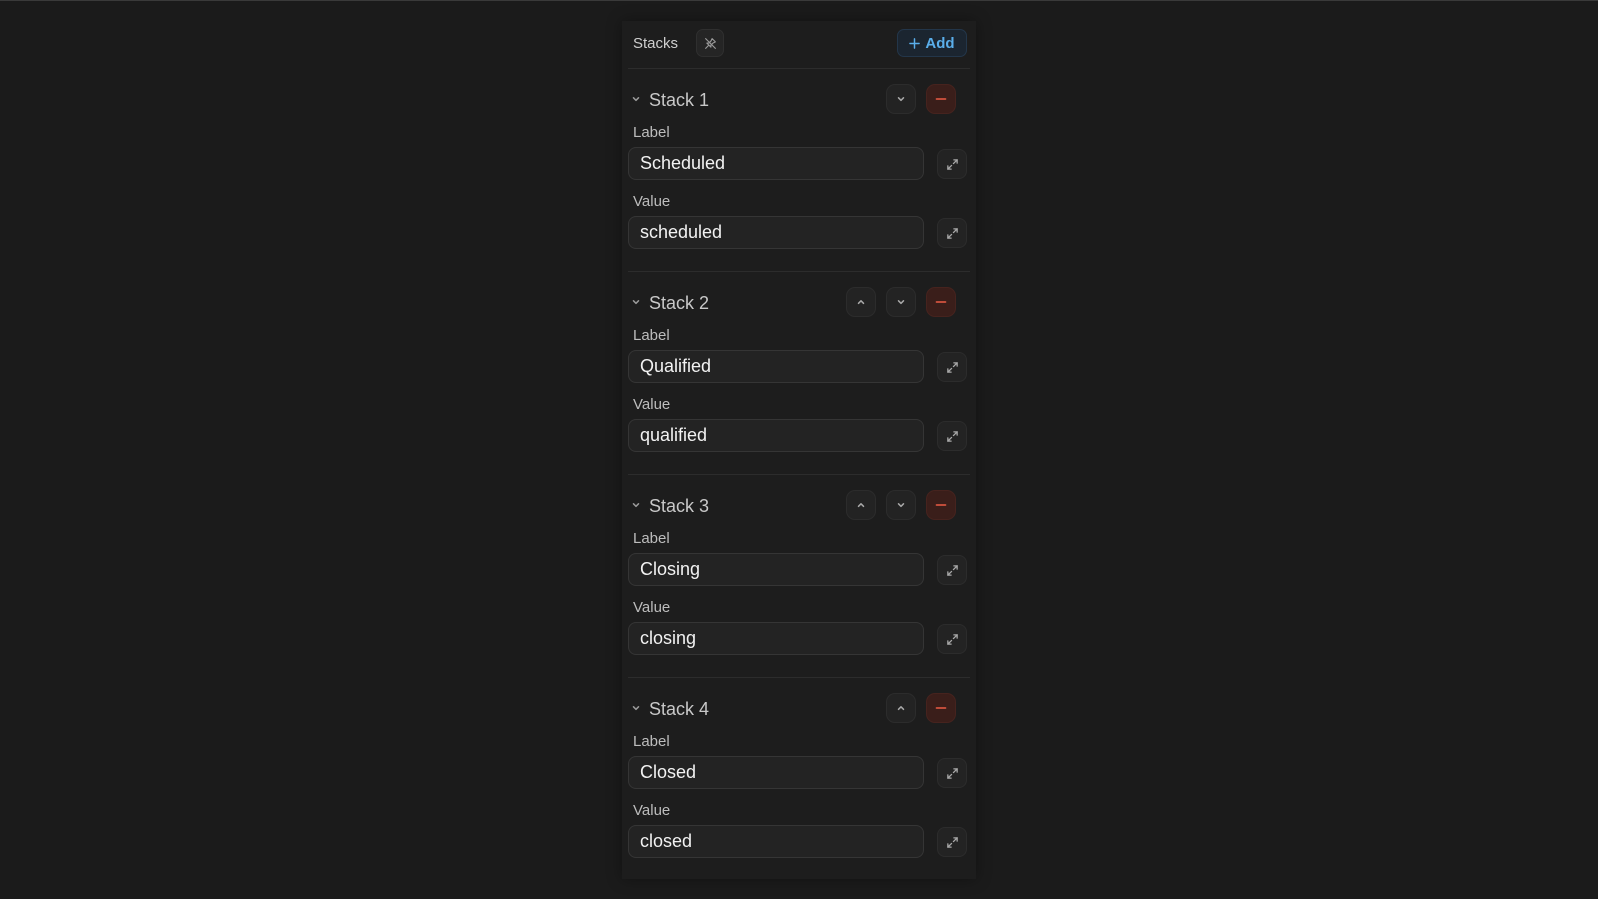 The width and height of the screenshot is (1598, 899). I want to click on stack-item: Stack 2 Label Qualified Value qualified, so click(799, 376).